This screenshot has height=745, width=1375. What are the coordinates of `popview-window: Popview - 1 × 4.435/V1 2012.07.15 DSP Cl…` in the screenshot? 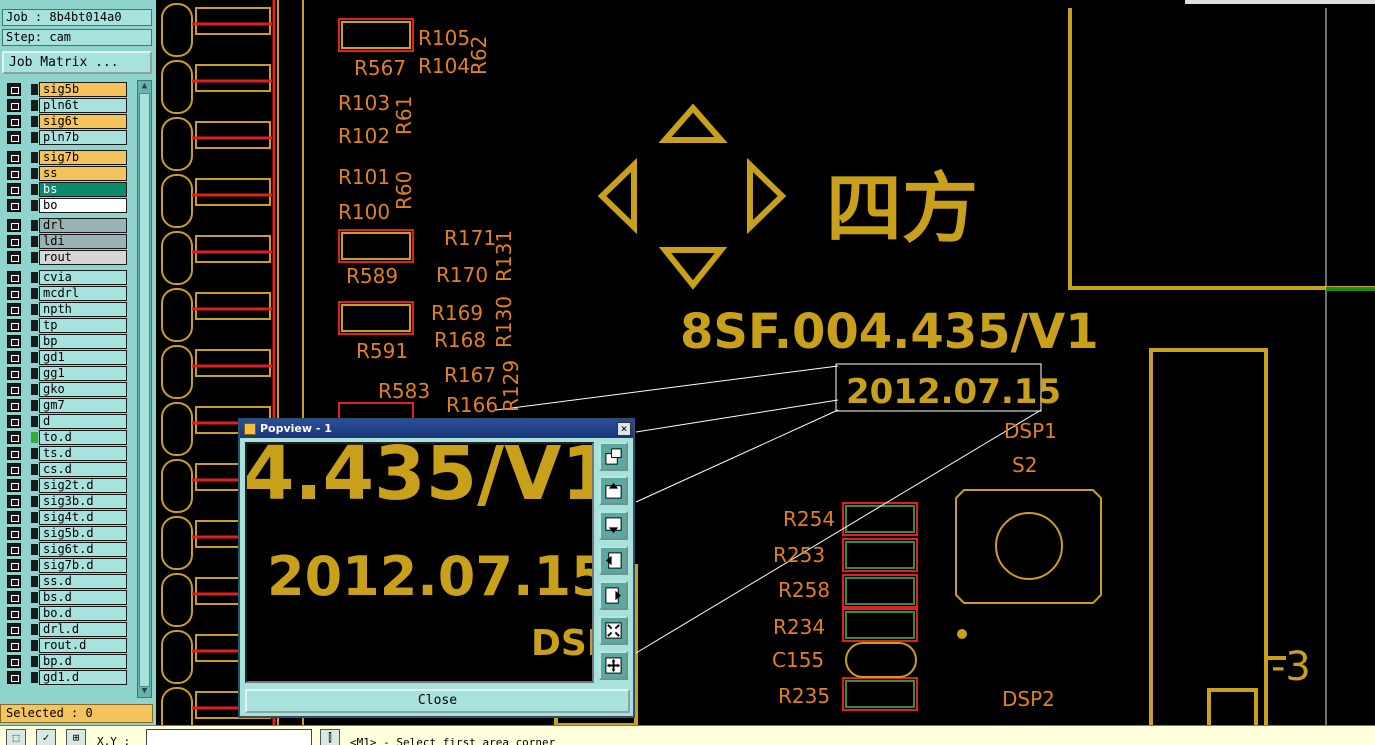 It's located at (436, 568).